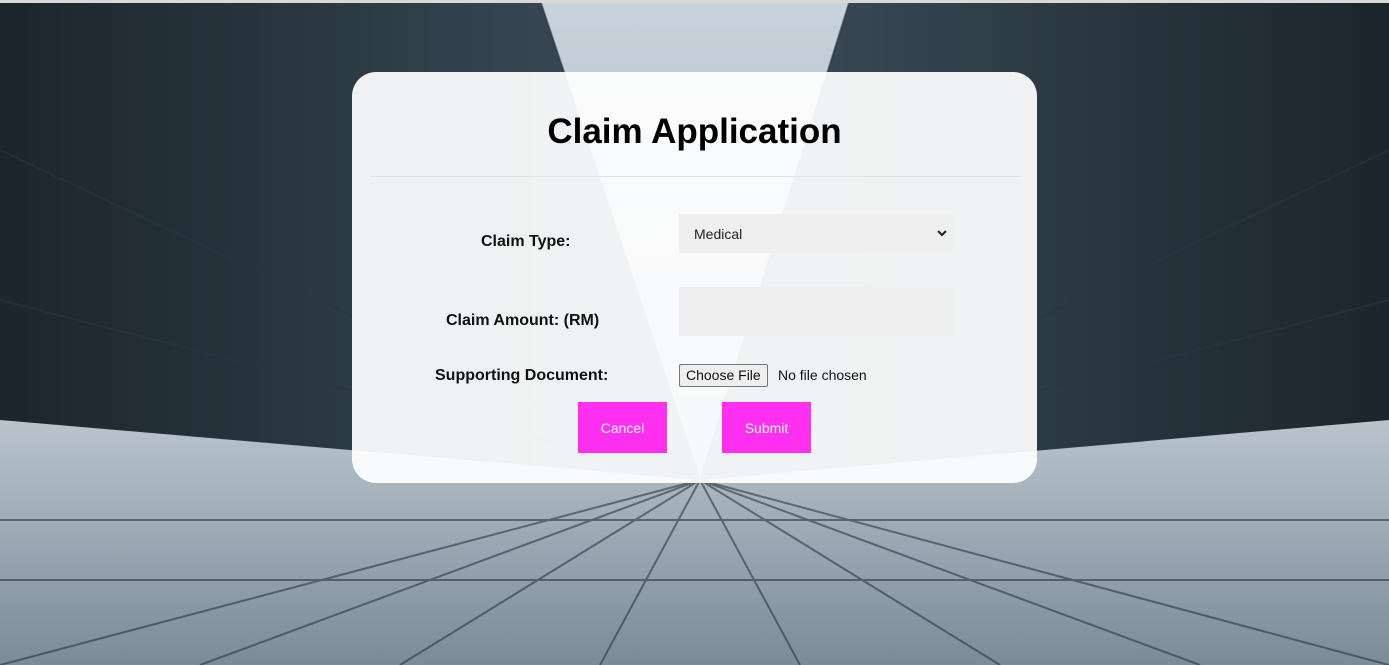 Image resolution: width=1389 pixels, height=665 pixels. I want to click on page-title: Claim Application, so click(694, 131).